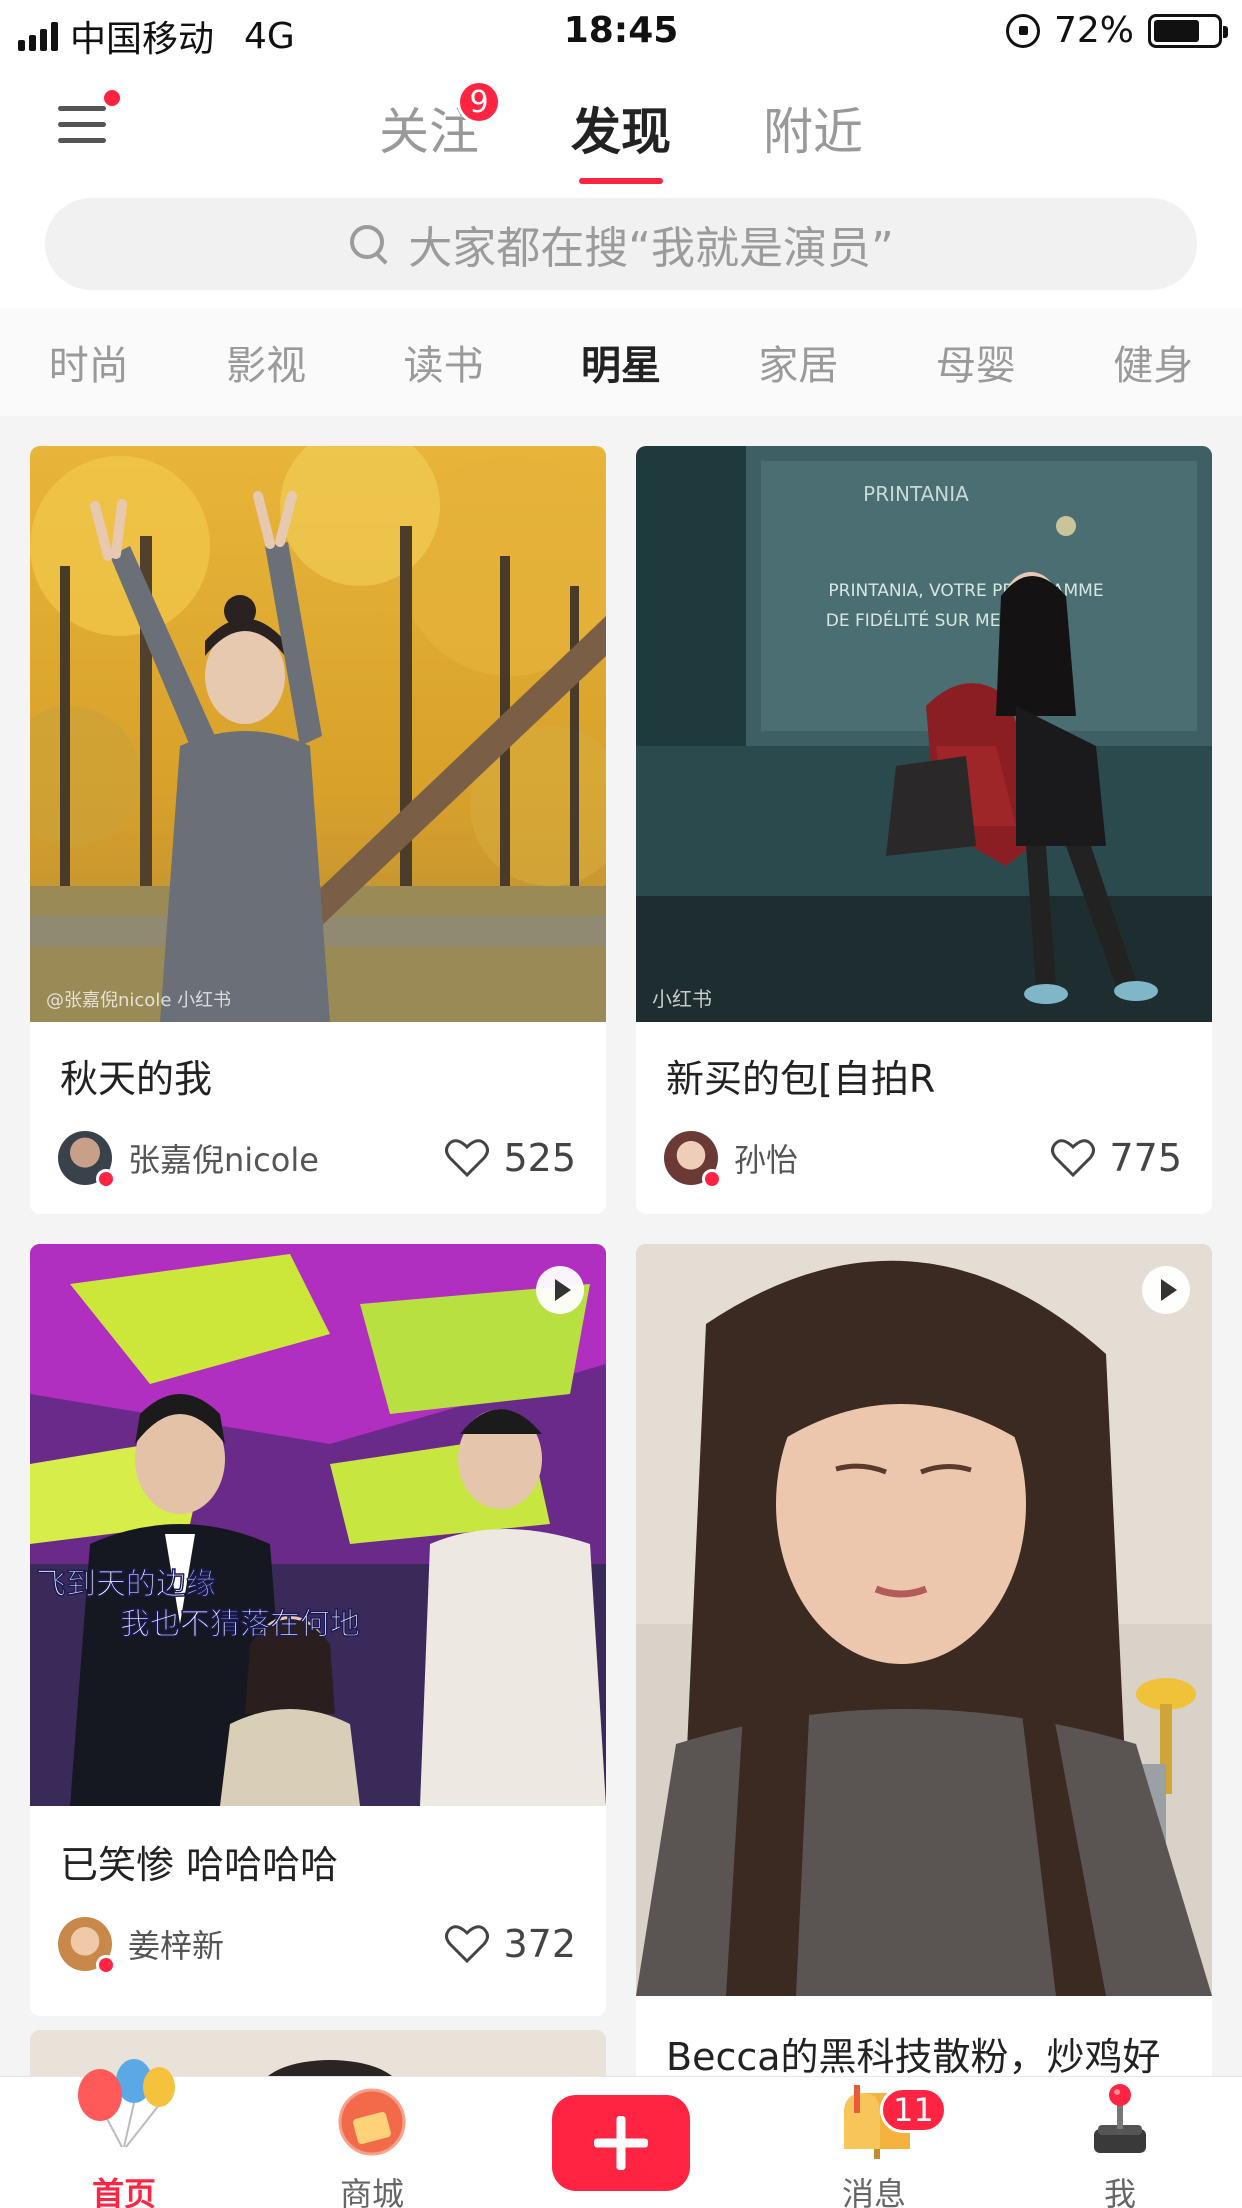 This screenshot has height=2208, width=1242. Describe the element at coordinates (372, 2122) in the screenshot. I see `mall-icon` at that location.